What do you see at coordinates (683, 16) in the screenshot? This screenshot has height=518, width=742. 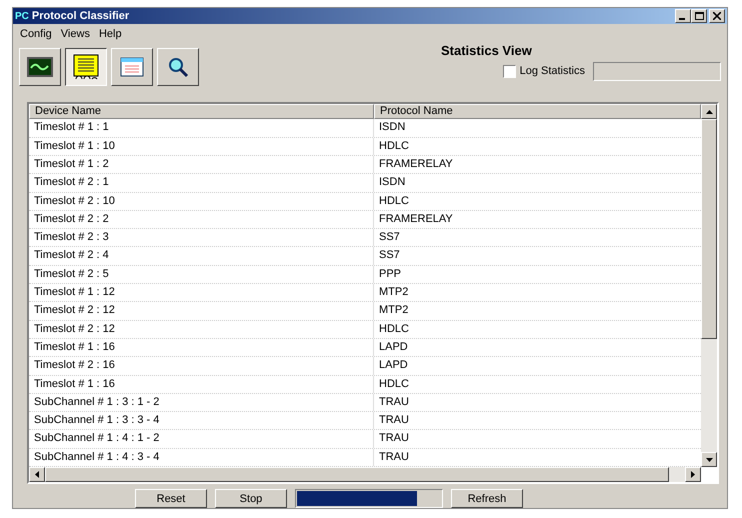 I see `minimize-button` at bounding box center [683, 16].